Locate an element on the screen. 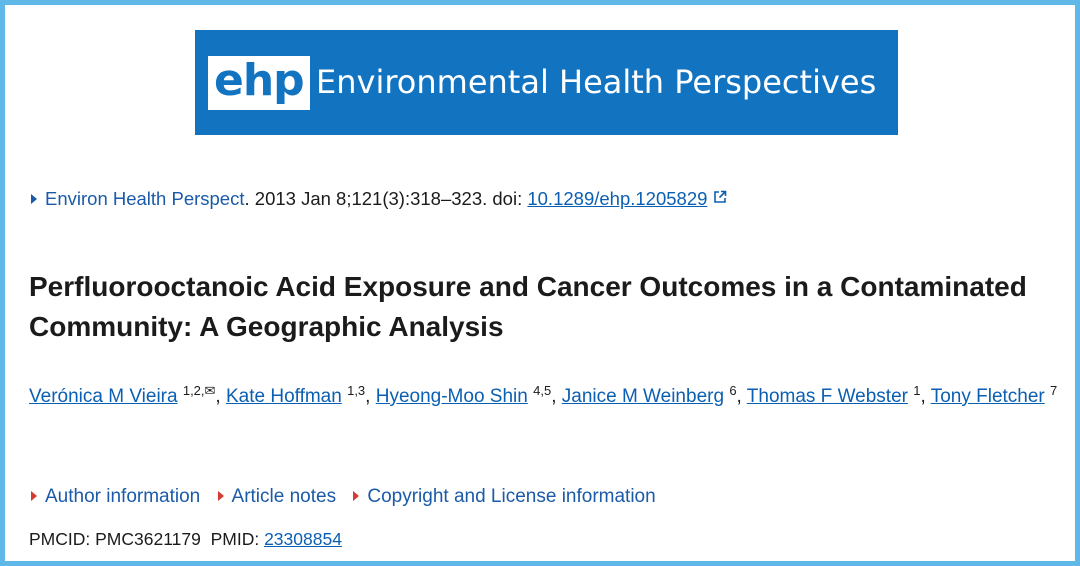 The width and height of the screenshot is (1080, 566). citation-details: . 2013 Jan 8;121(3):318–323. doi: is located at coordinates (386, 198).